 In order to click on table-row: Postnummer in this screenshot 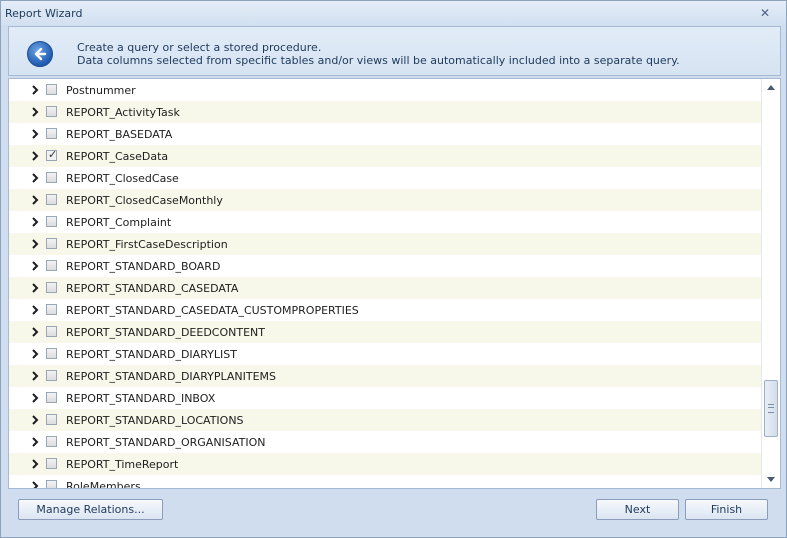, I will do `click(385, 90)`.